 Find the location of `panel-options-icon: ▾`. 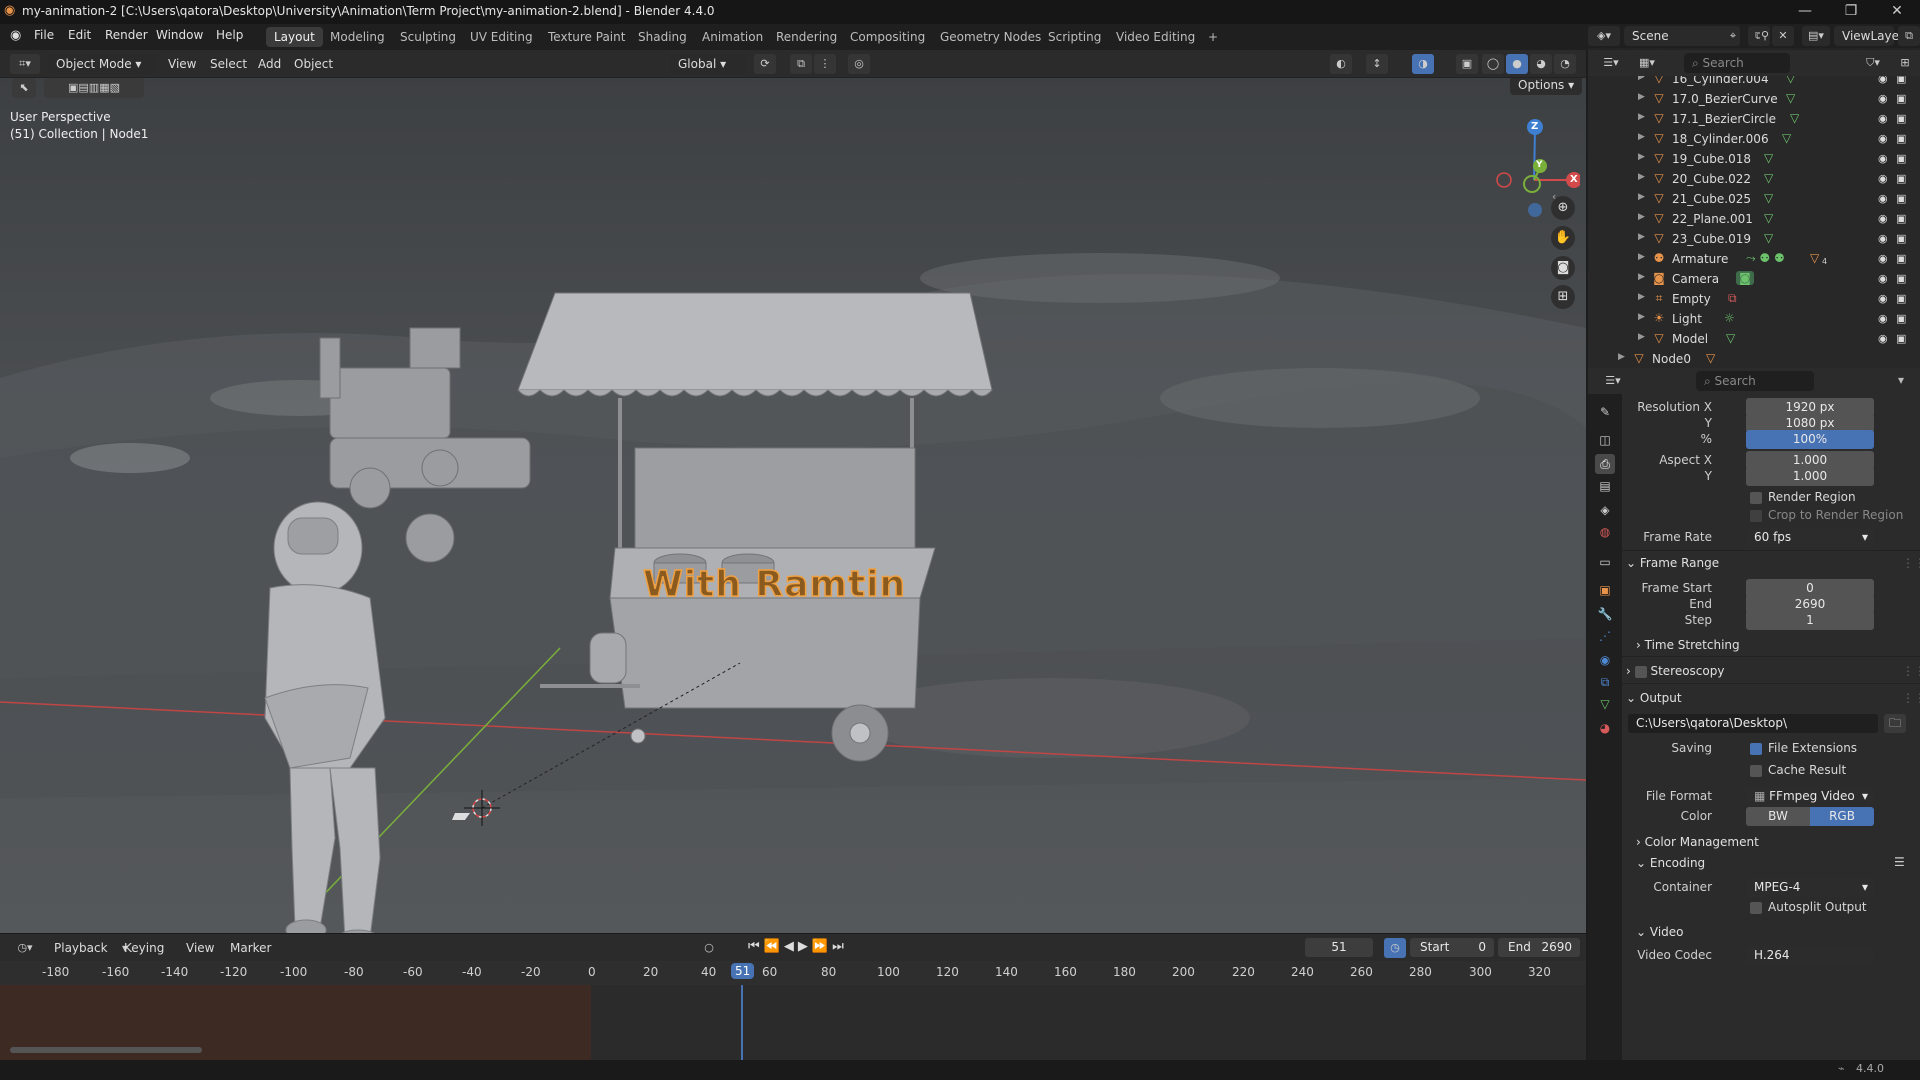

panel-options-icon: ▾ is located at coordinates (1901, 380).